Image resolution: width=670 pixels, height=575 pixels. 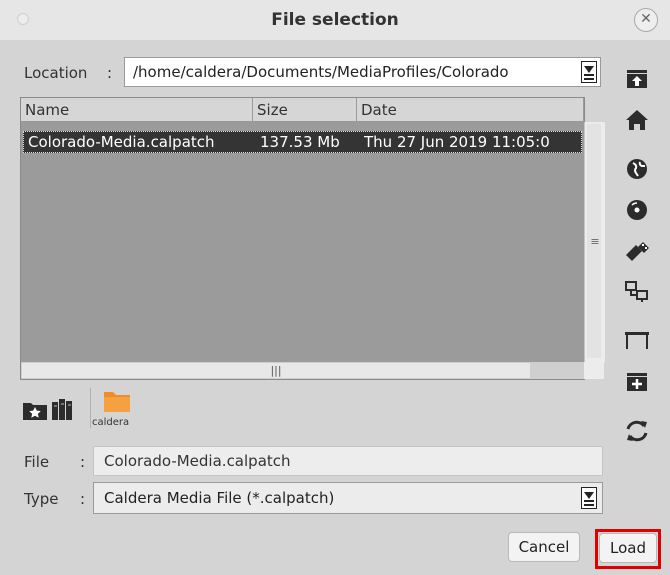 I want to click on parent-folder-button, so click(x=637, y=78).